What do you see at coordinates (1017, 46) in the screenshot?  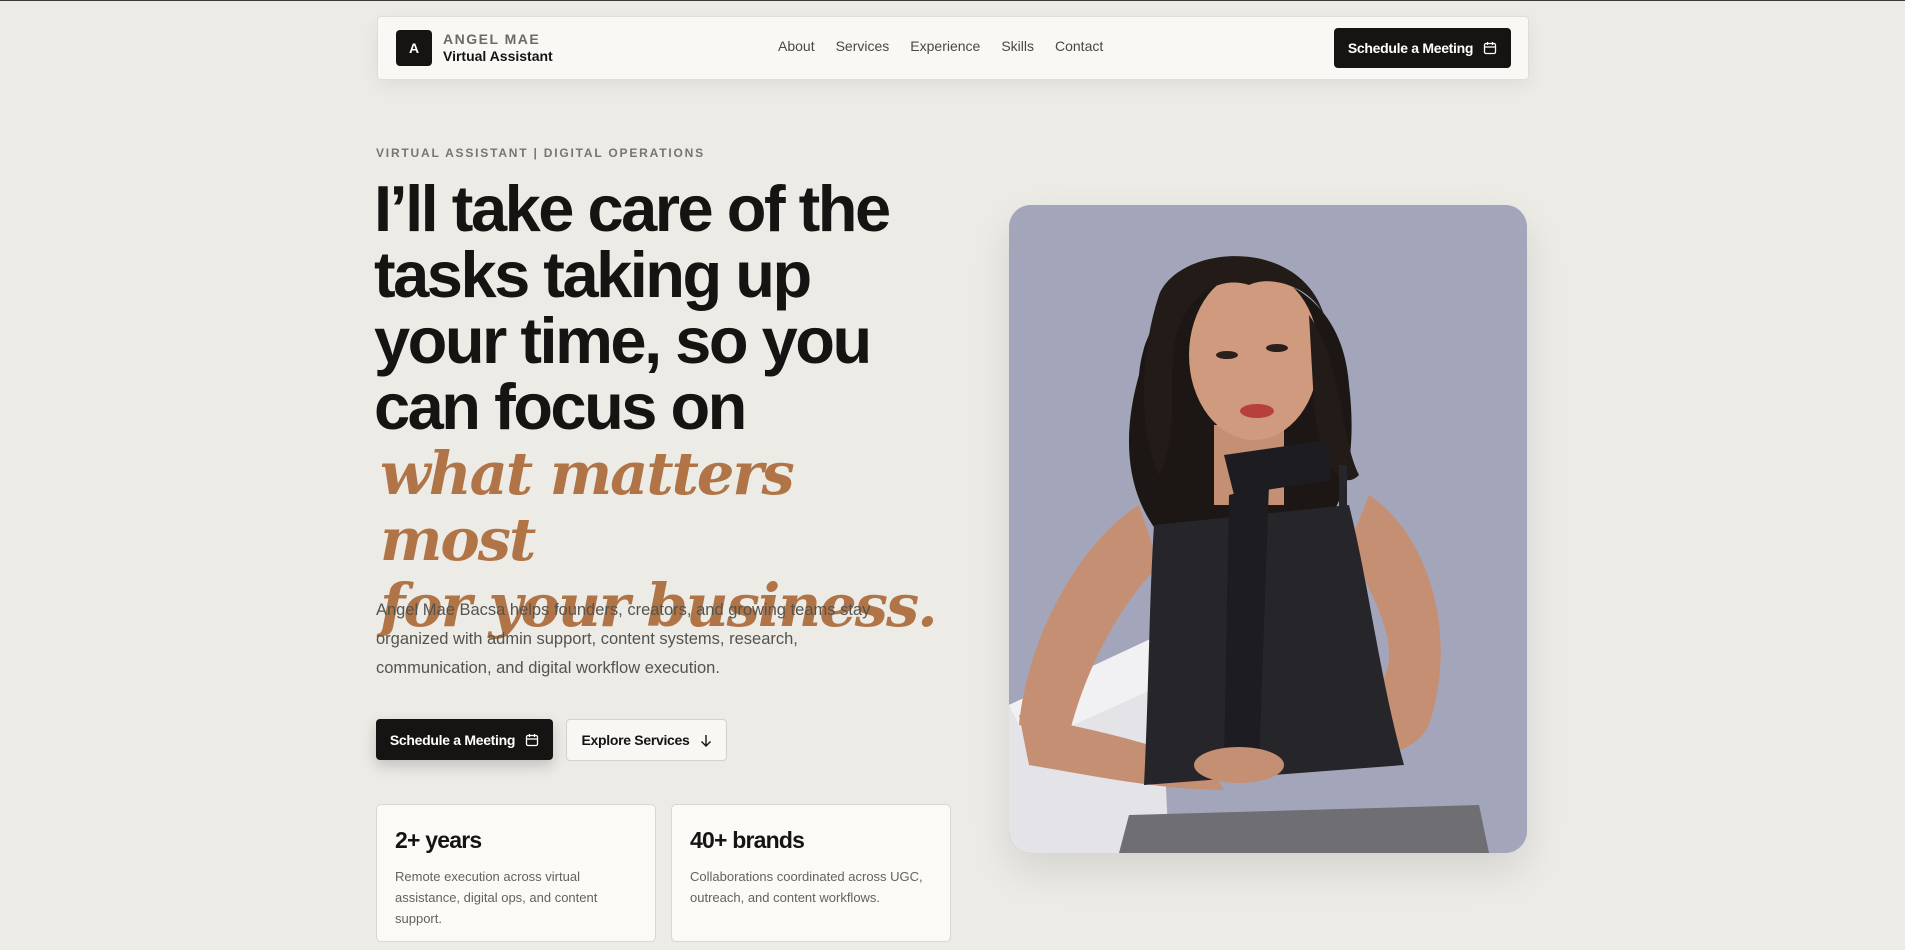 I see `nav-link-skills: Skills` at bounding box center [1017, 46].